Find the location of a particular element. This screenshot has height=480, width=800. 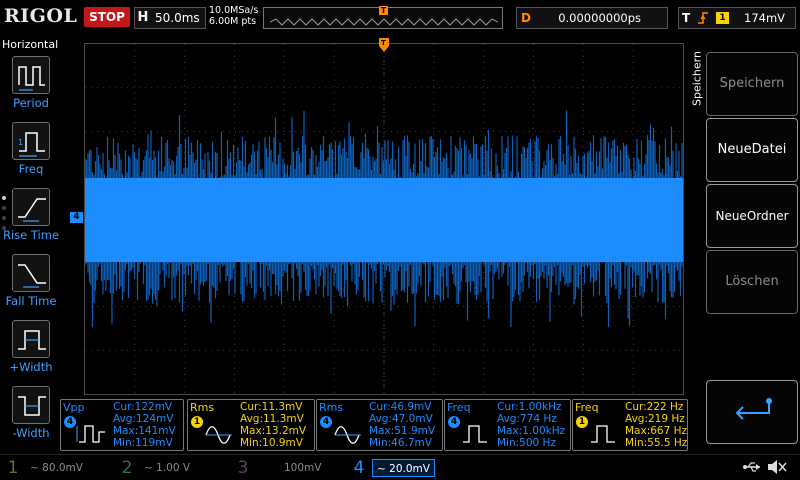

delay-display: D 0.00000000ps is located at coordinates (592, 18).